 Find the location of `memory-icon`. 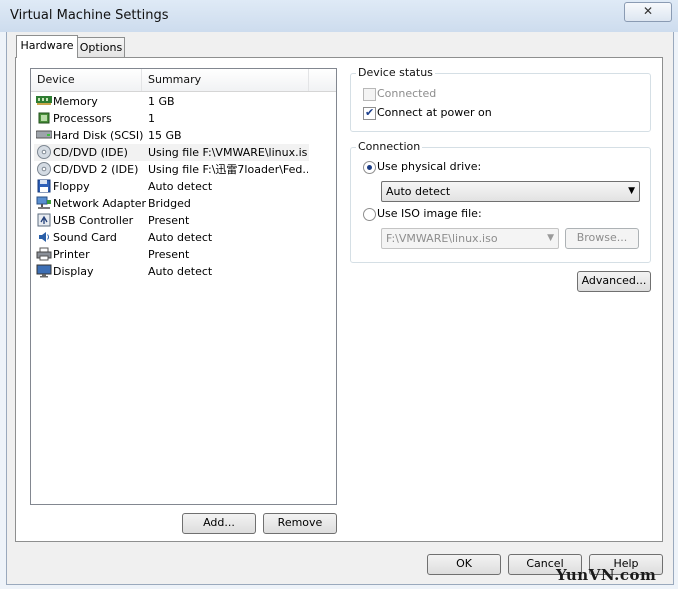

memory-icon is located at coordinates (44, 101).